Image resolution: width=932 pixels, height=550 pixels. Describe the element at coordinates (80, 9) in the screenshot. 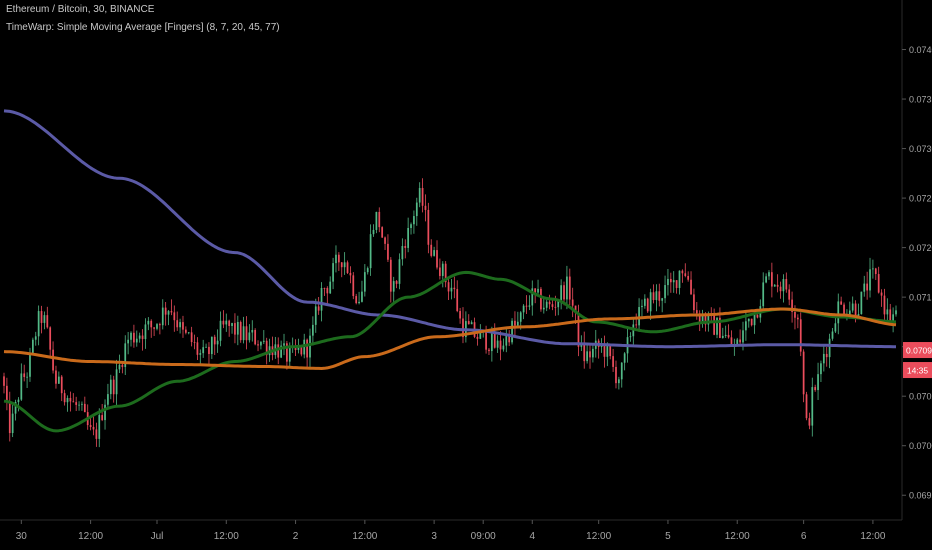

I see `symbol-title: Ethereum / Bitcoin, 30, BINANCE` at that location.